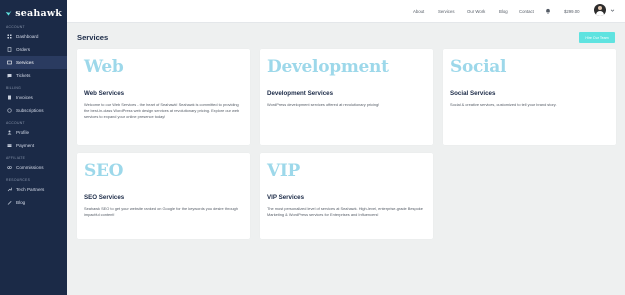 The image size is (625, 295). I want to click on payment-icon, so click(9, 145).